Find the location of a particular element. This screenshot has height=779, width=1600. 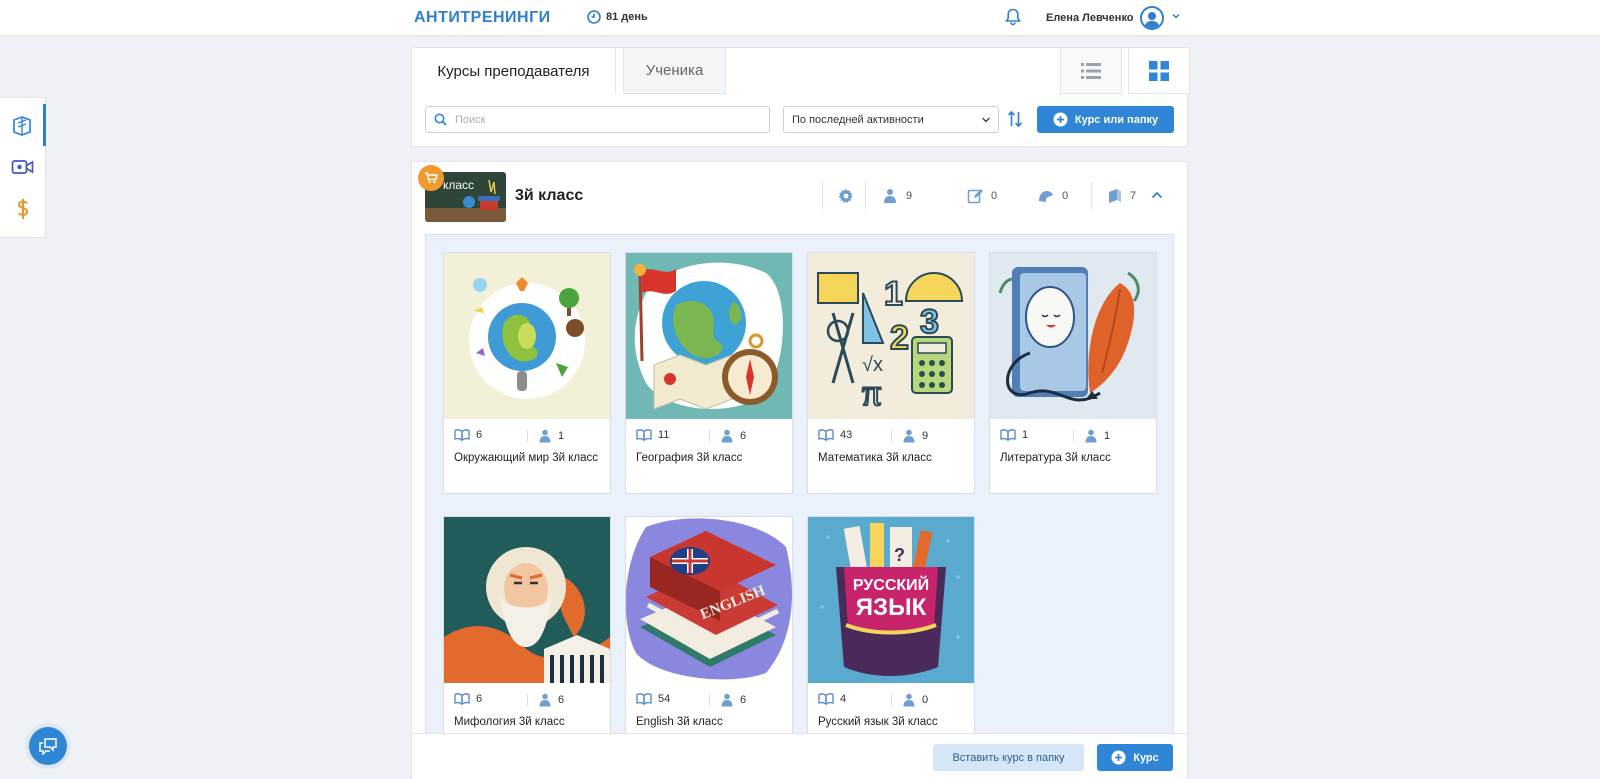

lessons-count: 11 is located at coordinates (664, 435).